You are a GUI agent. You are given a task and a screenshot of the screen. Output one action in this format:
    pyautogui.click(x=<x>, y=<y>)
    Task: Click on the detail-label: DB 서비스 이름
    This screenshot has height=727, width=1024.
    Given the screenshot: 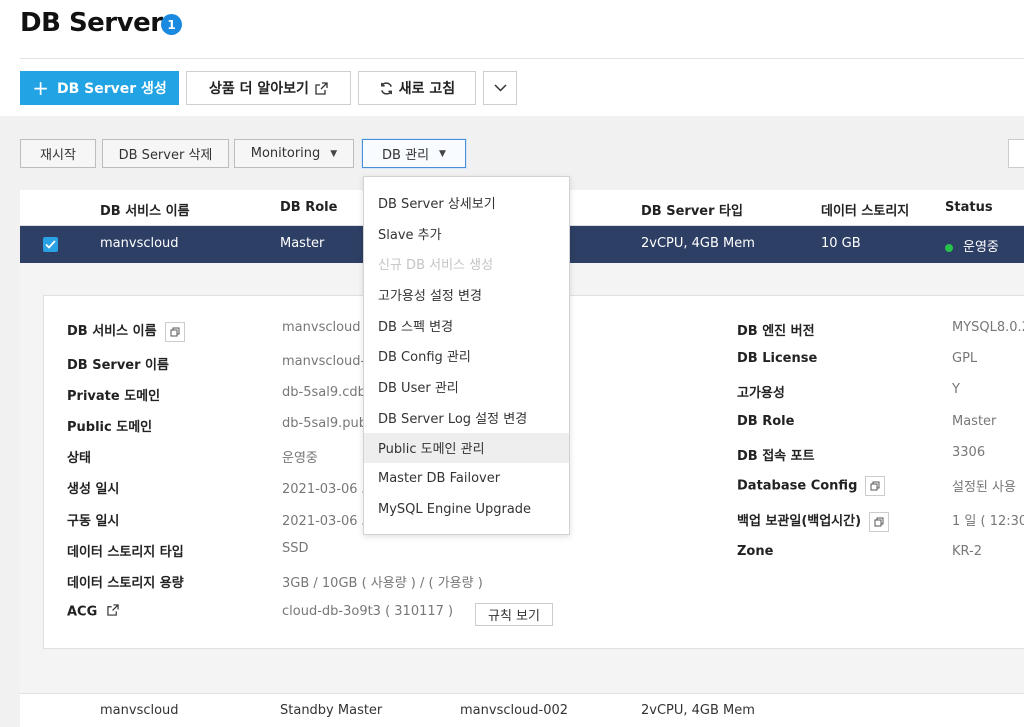 What is the action you would take?
    pyautogui.click(x=126, y=331)
    